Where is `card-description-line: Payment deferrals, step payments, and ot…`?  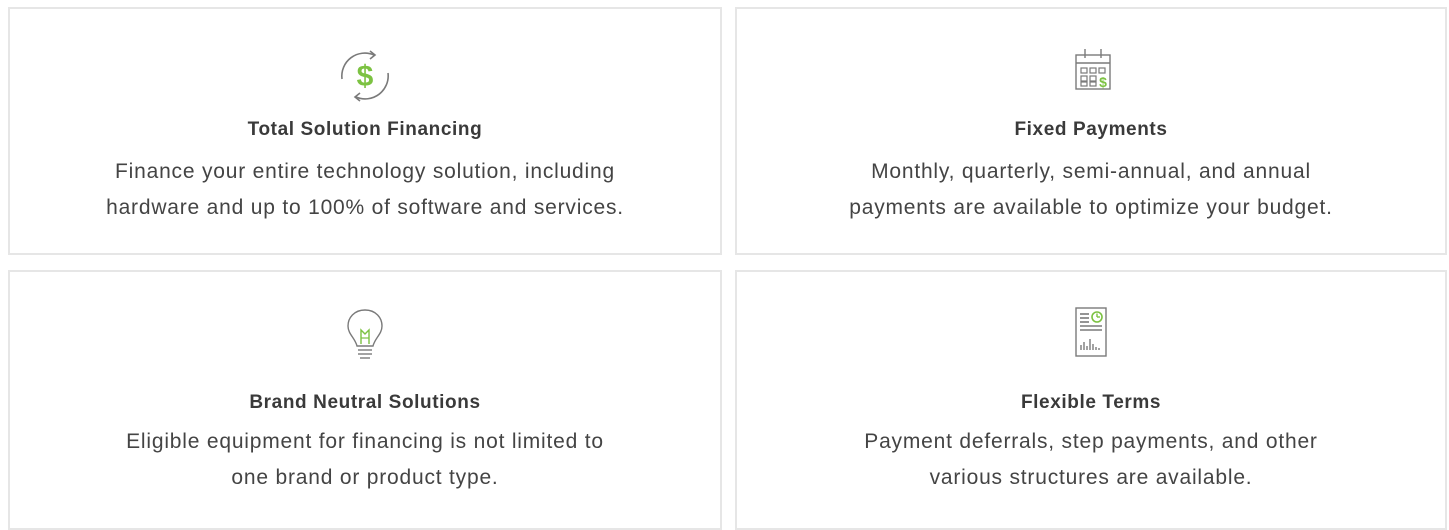 card-description-line: Payment deferrals, step payments, and ot… is located at coordinates (1091, 441).